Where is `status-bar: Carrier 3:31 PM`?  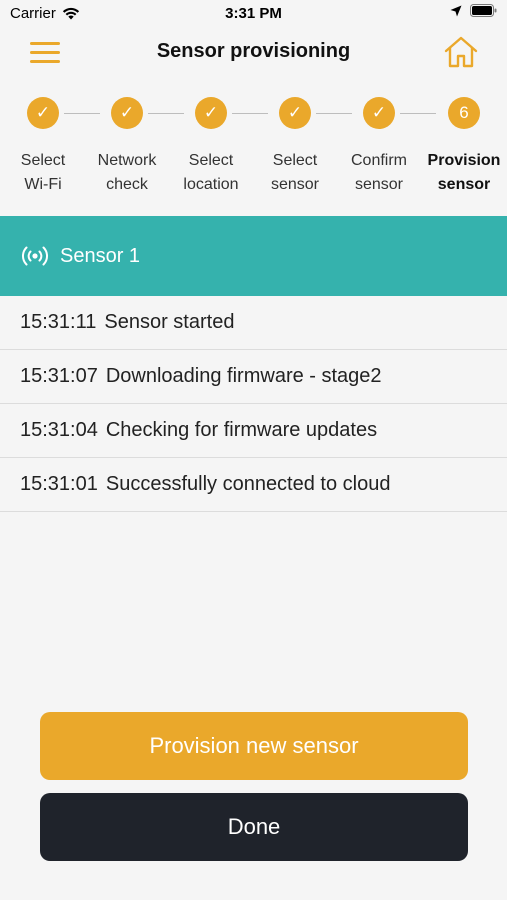 status-bar: Carrier 3:31 PM is located at coordinates (253, 14).